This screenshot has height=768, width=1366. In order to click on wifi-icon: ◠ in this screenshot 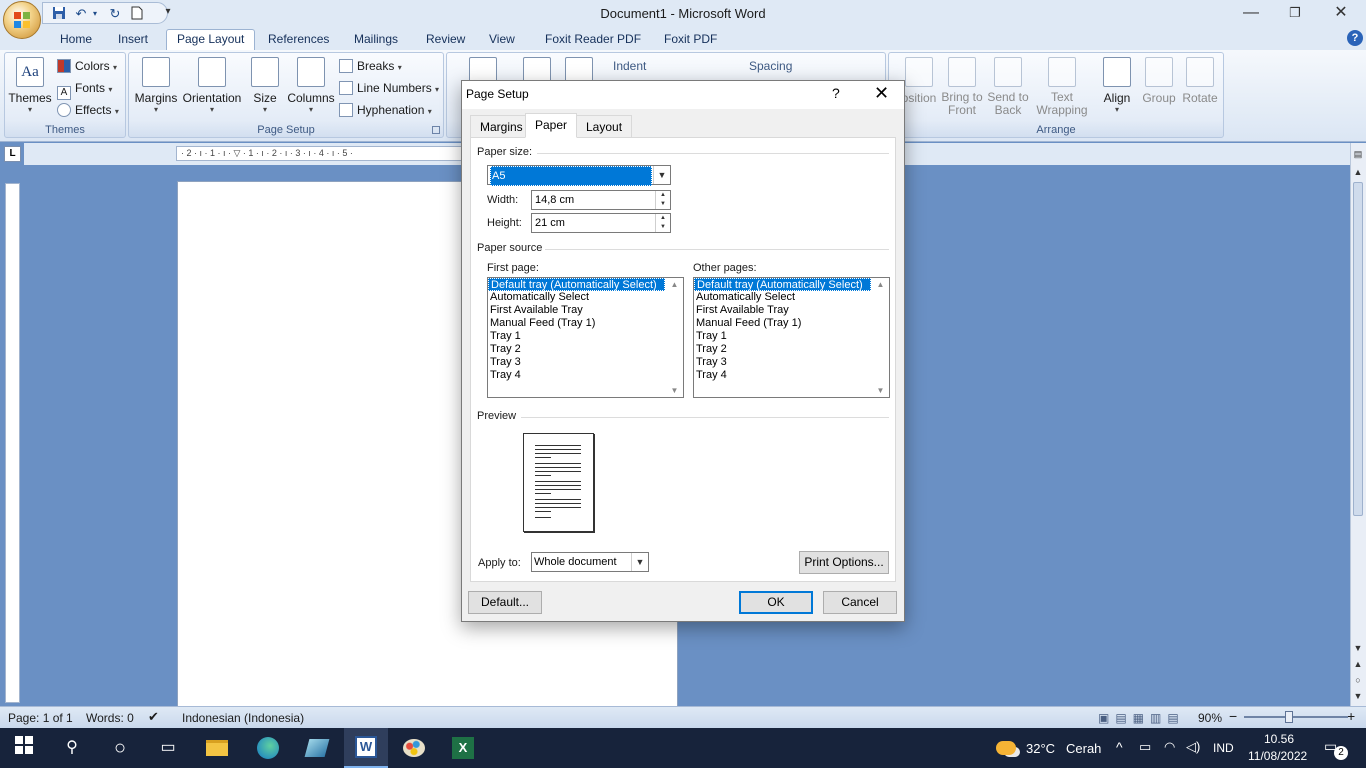, I will do `click(1169, 747)`.